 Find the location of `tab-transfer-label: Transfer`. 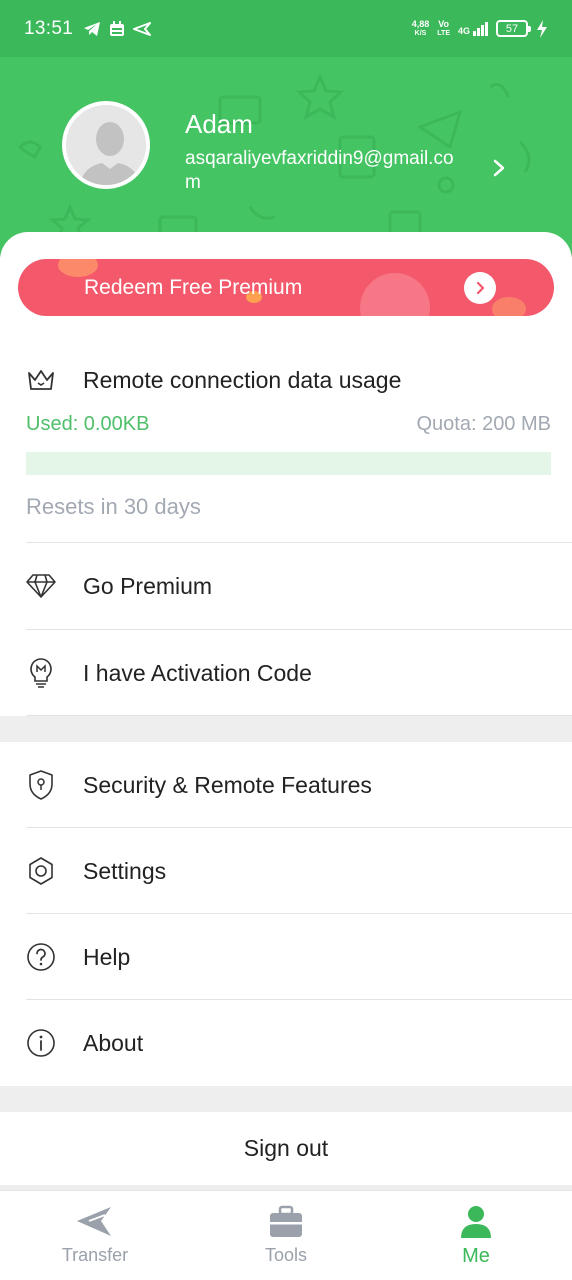

tab-transfer-label: Transfer is located at coordinates (95, 1255).